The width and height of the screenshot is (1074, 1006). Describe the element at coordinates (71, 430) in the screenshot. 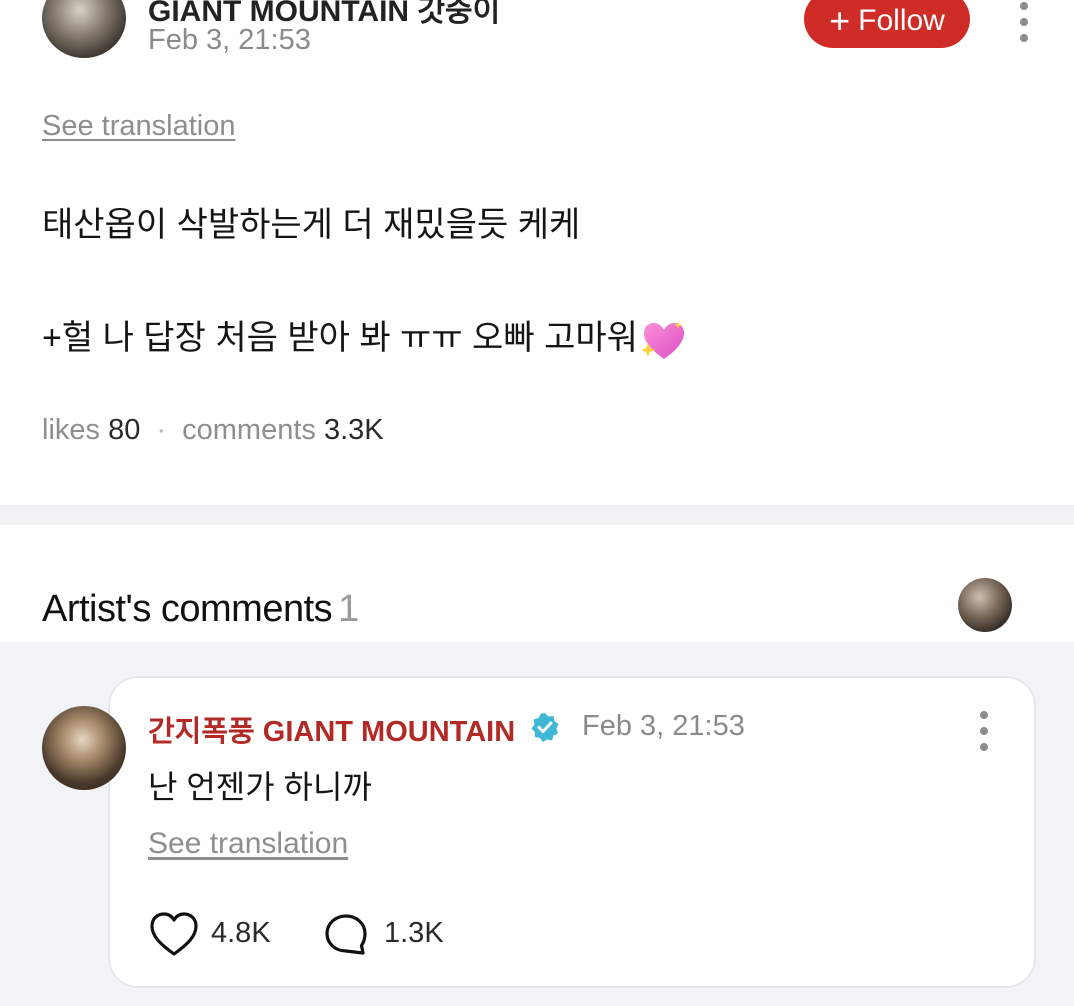

I see `likes-label: likes` at that location.